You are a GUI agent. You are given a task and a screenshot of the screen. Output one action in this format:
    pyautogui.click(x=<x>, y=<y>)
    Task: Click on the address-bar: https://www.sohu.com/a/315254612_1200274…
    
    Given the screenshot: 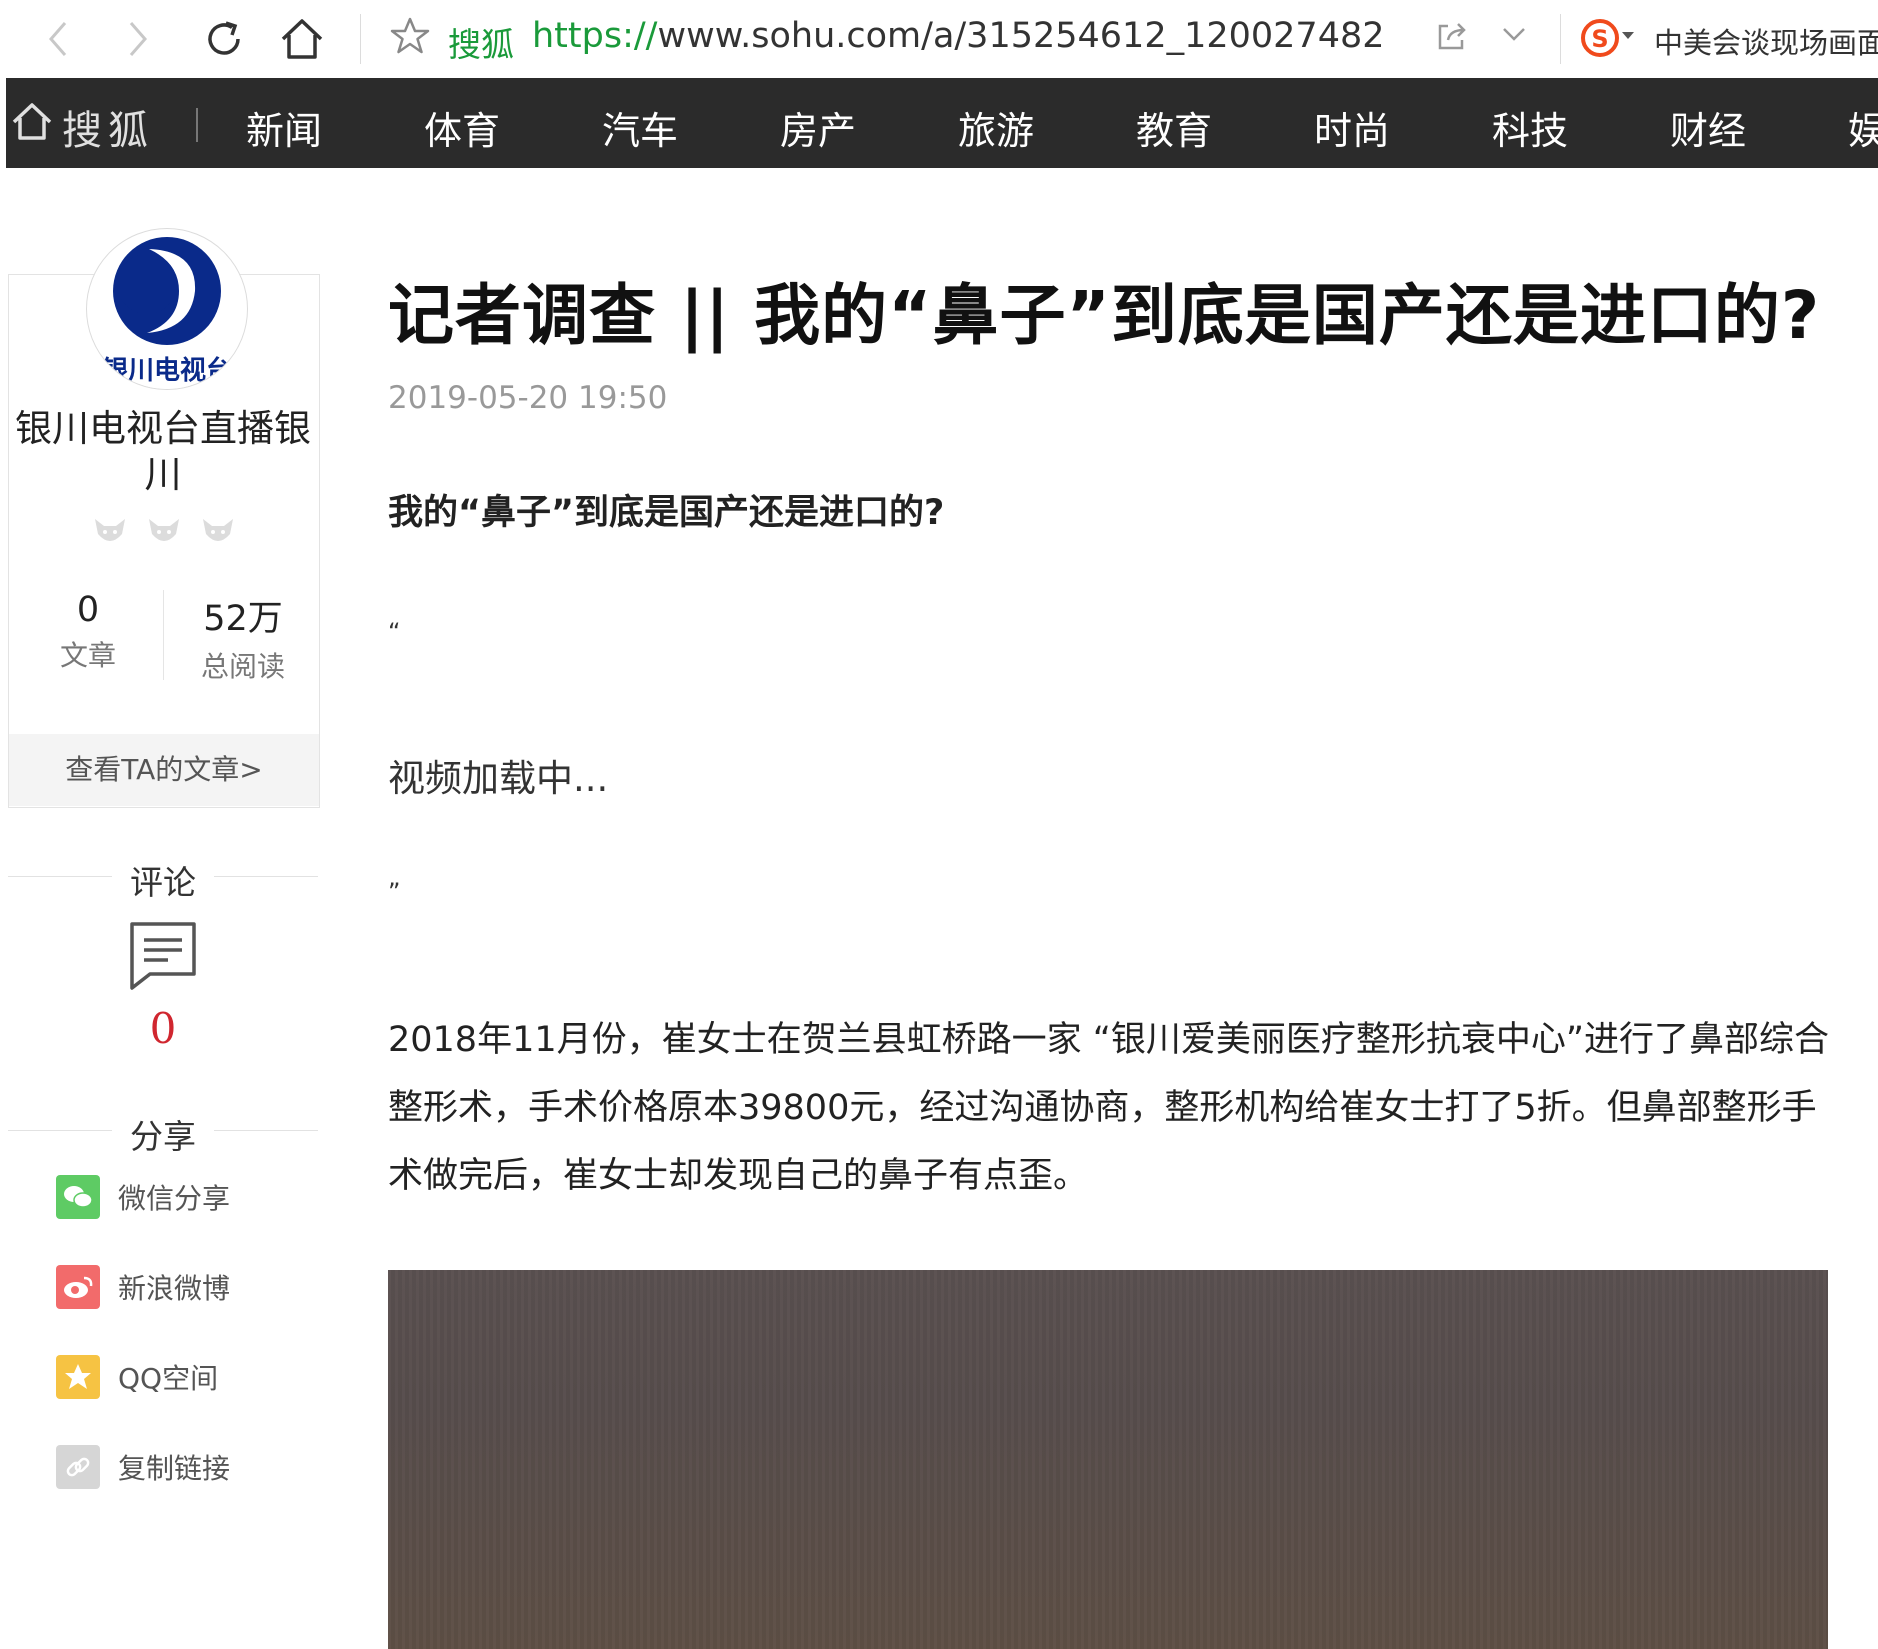 What is the action you would take?
    pyautogui.click(x=958, y=36)
    